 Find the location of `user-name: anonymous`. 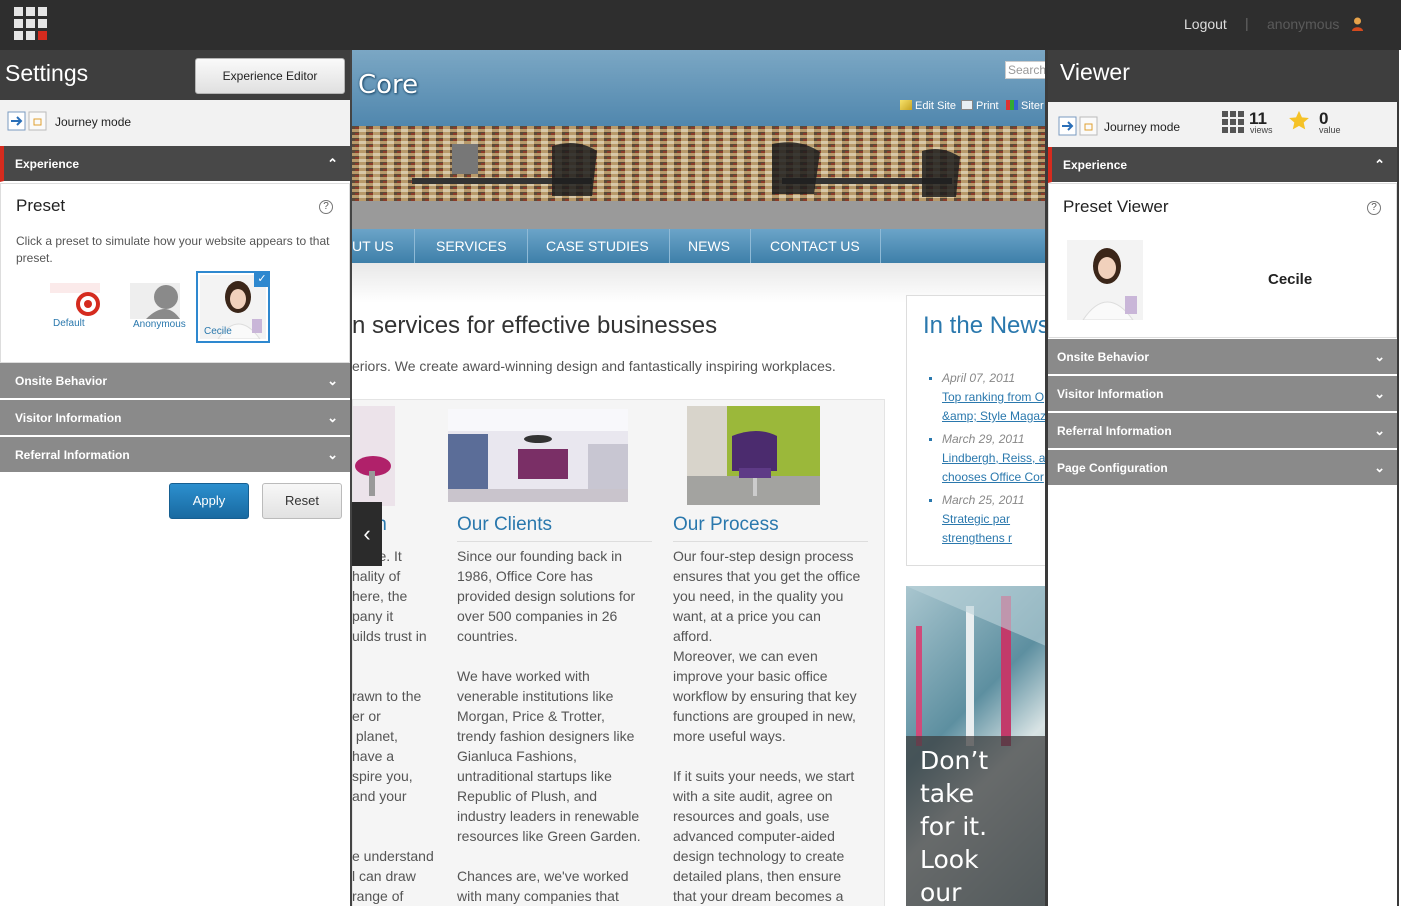

user-name: anonymous is located at coordinates (1303, 24).